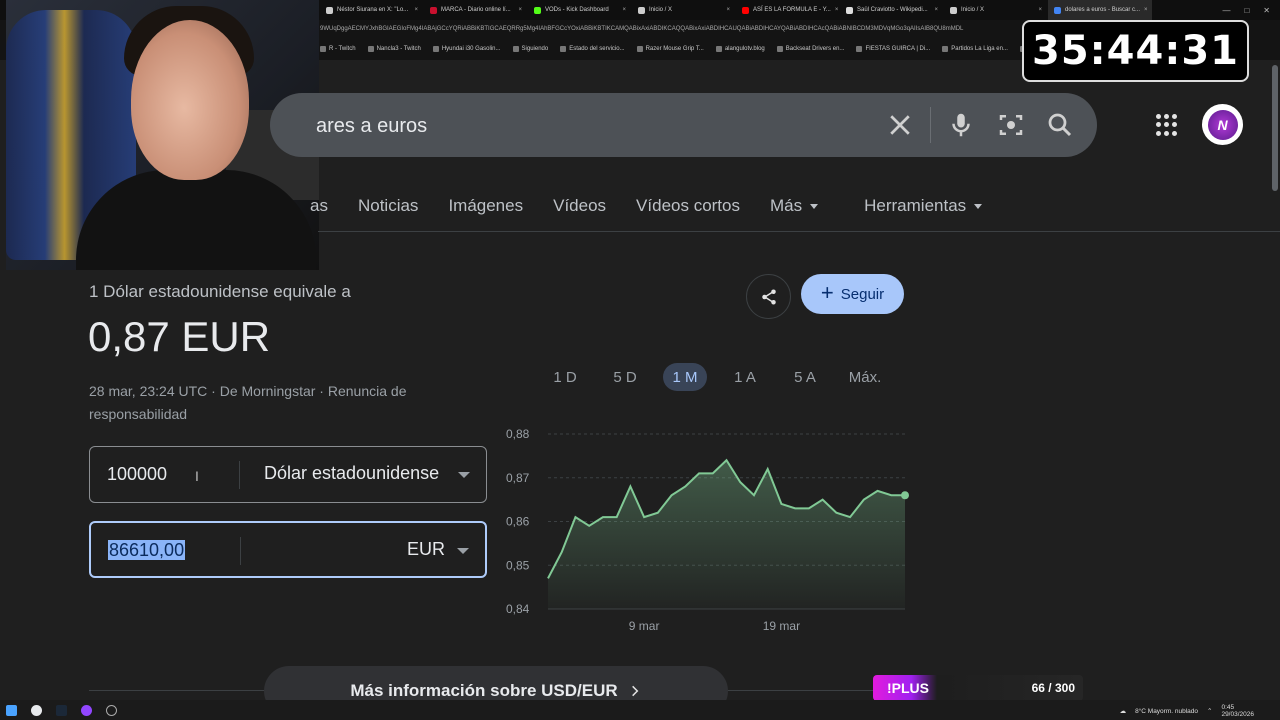 The height and width of the screenshot is (720, 1280). What do you see at coordinates (683, 125) in the screenshot?
I see `search-bar: ares a euros` at bounding box center [683, 125].